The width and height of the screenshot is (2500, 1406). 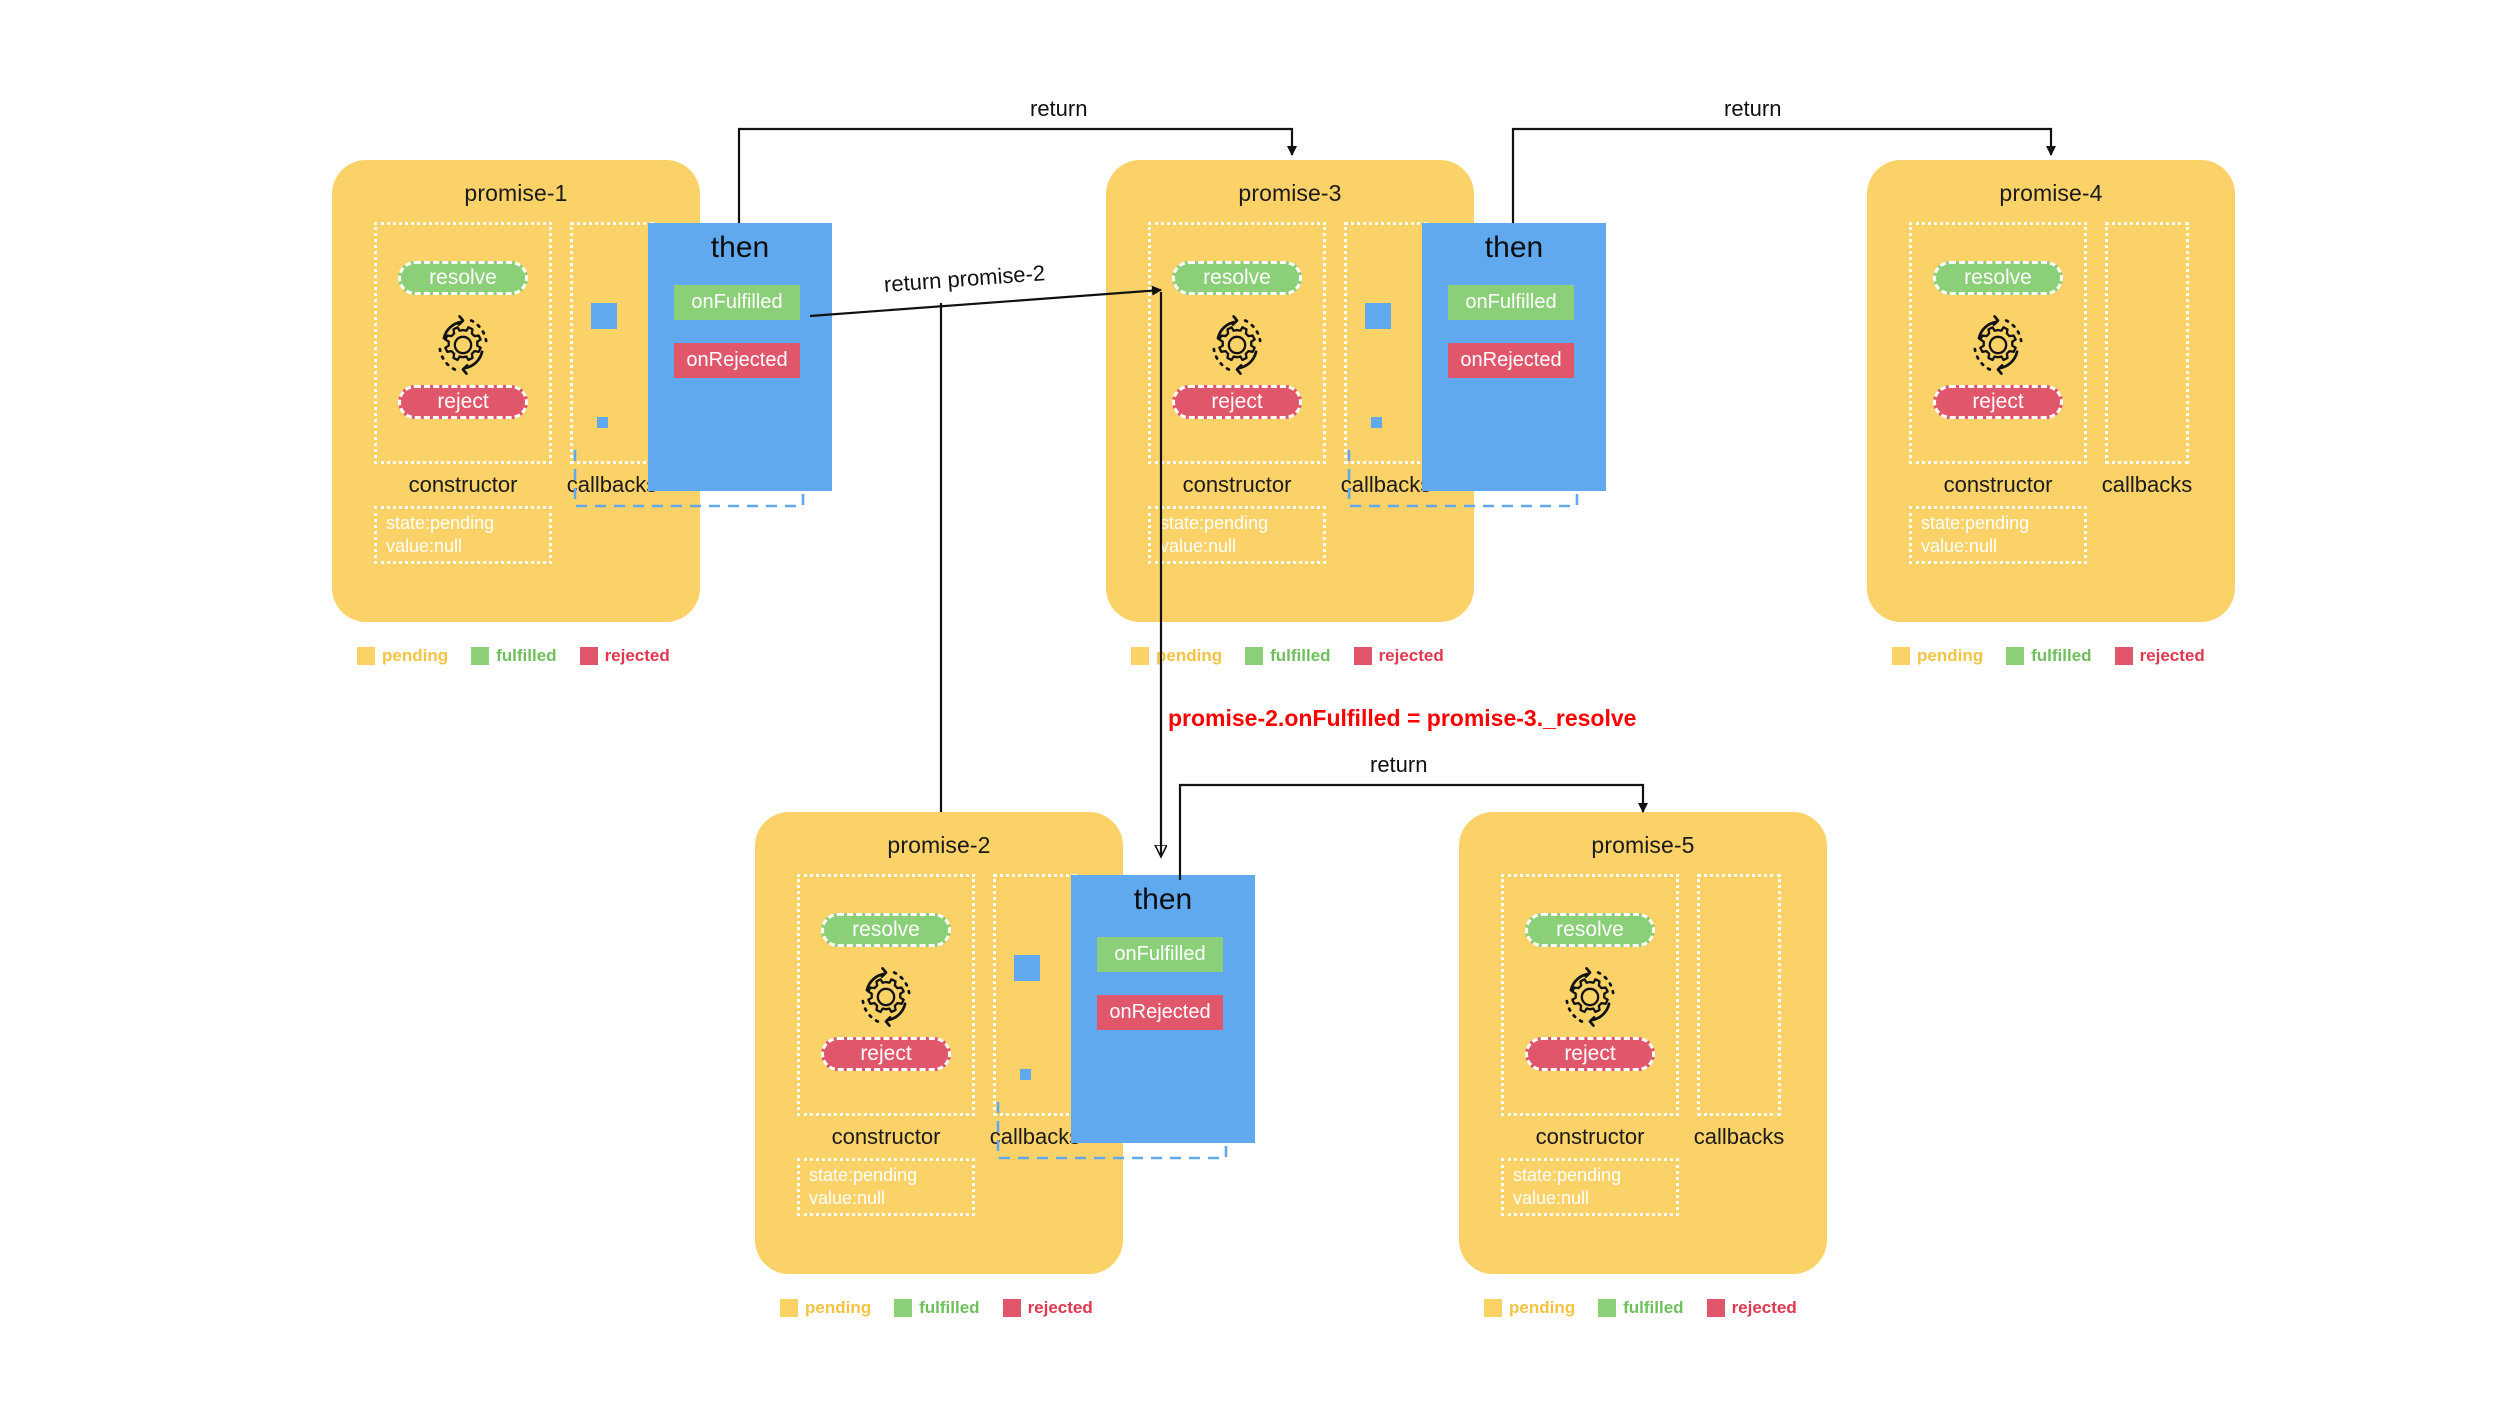 I want to click on connector-label-return-2: return, so click(x=1753, y=108).